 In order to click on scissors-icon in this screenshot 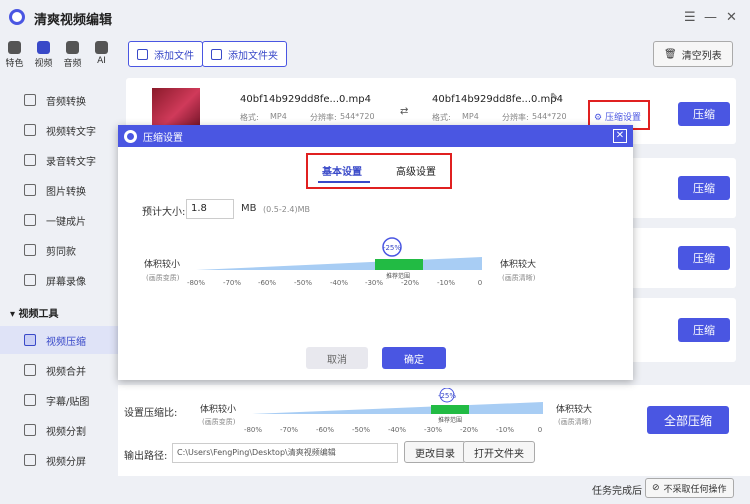, I will do `click(30, 250)`.